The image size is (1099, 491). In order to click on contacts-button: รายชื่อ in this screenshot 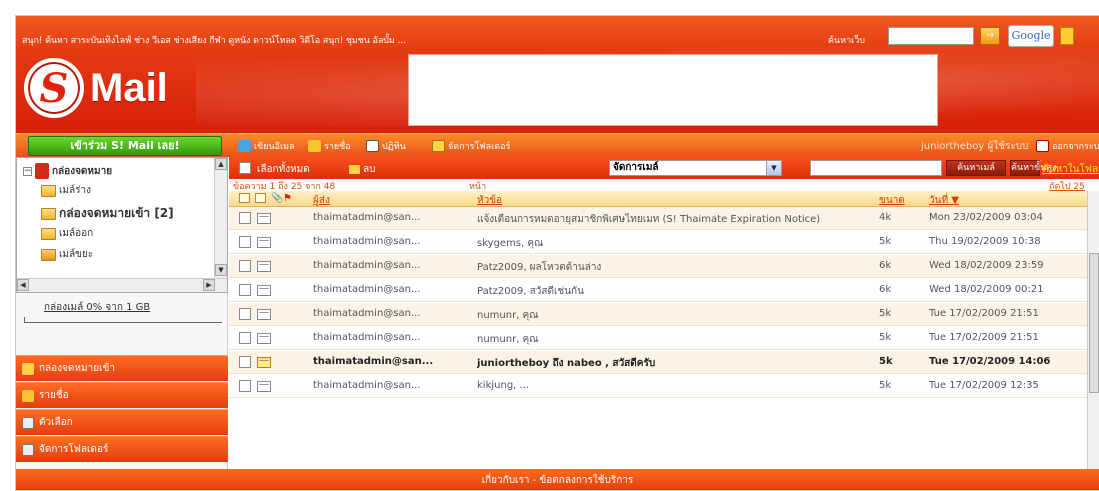, I will do `click(329, 146)`.